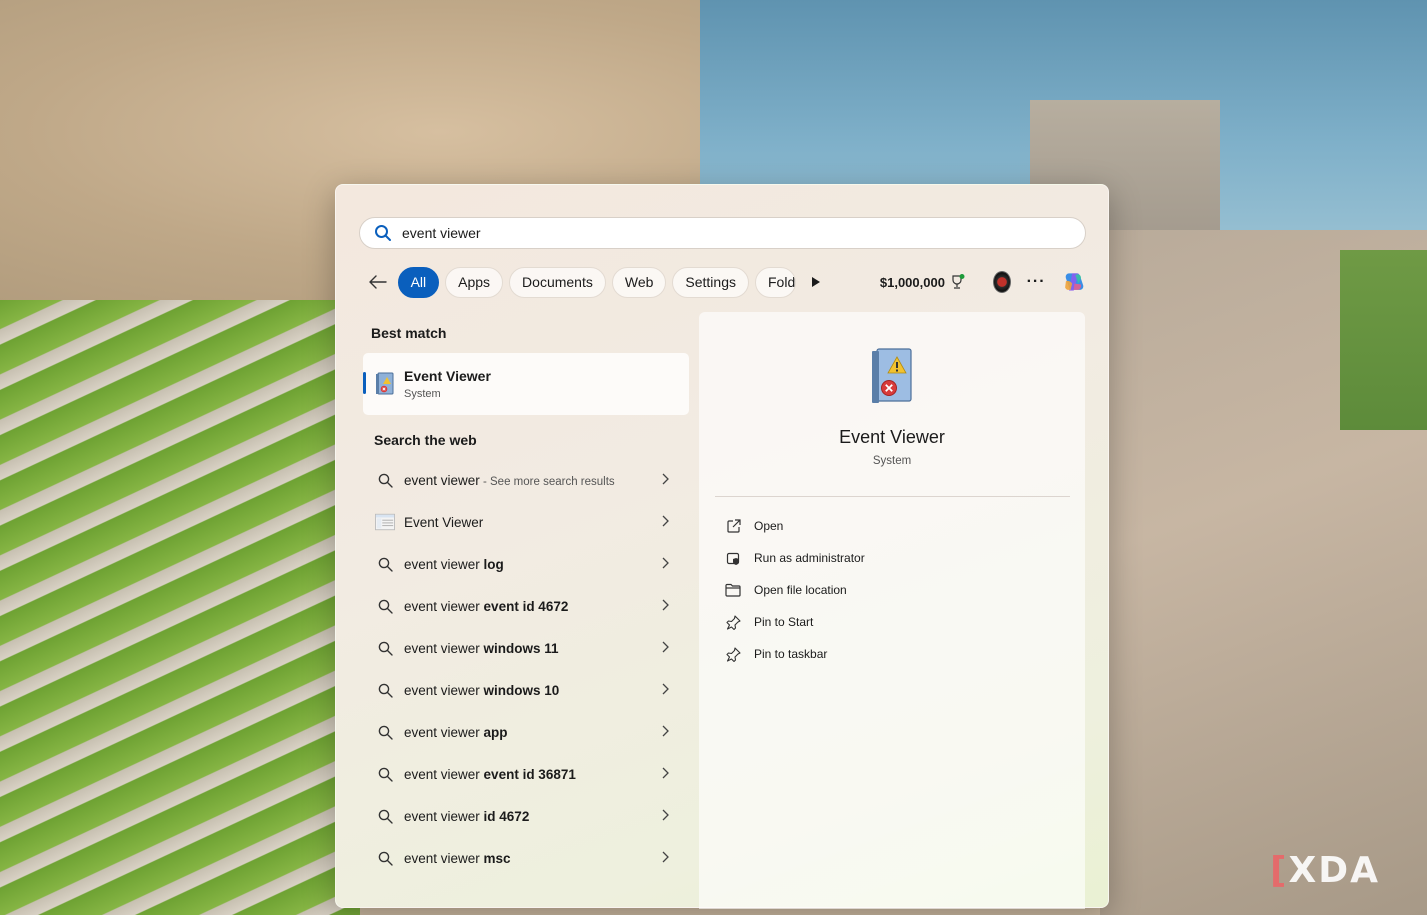 The height and width of the screenshot is (915, 1427). I want to click on web-suggestion-7: event viewer app, so click(526, 732).